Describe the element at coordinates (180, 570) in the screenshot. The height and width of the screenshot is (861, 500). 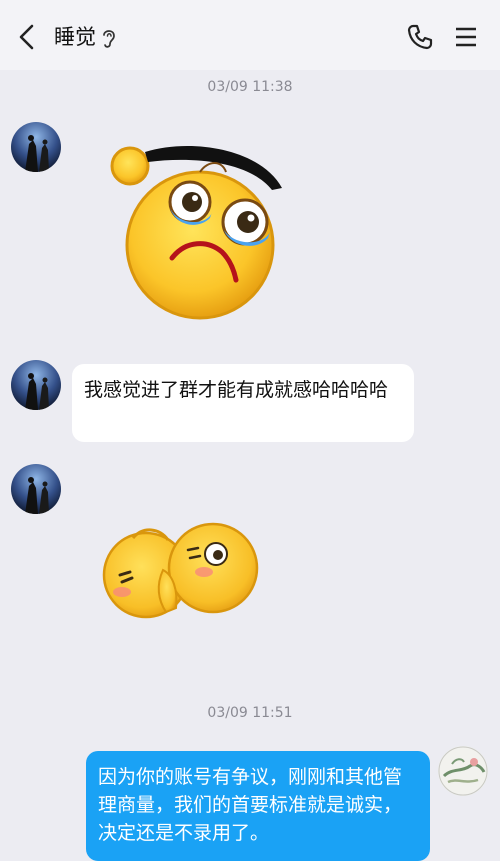
I see `hugging-faces-sticker` at that location.